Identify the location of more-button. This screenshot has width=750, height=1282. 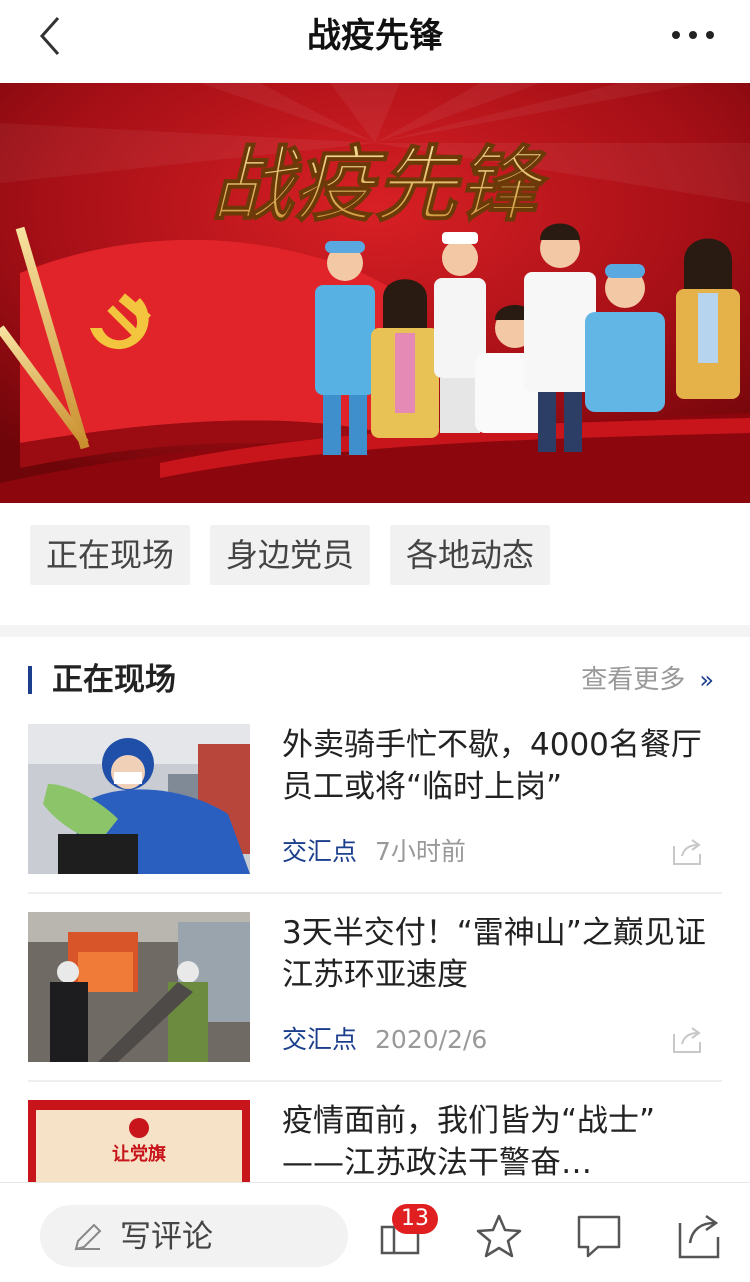
(693, 35).